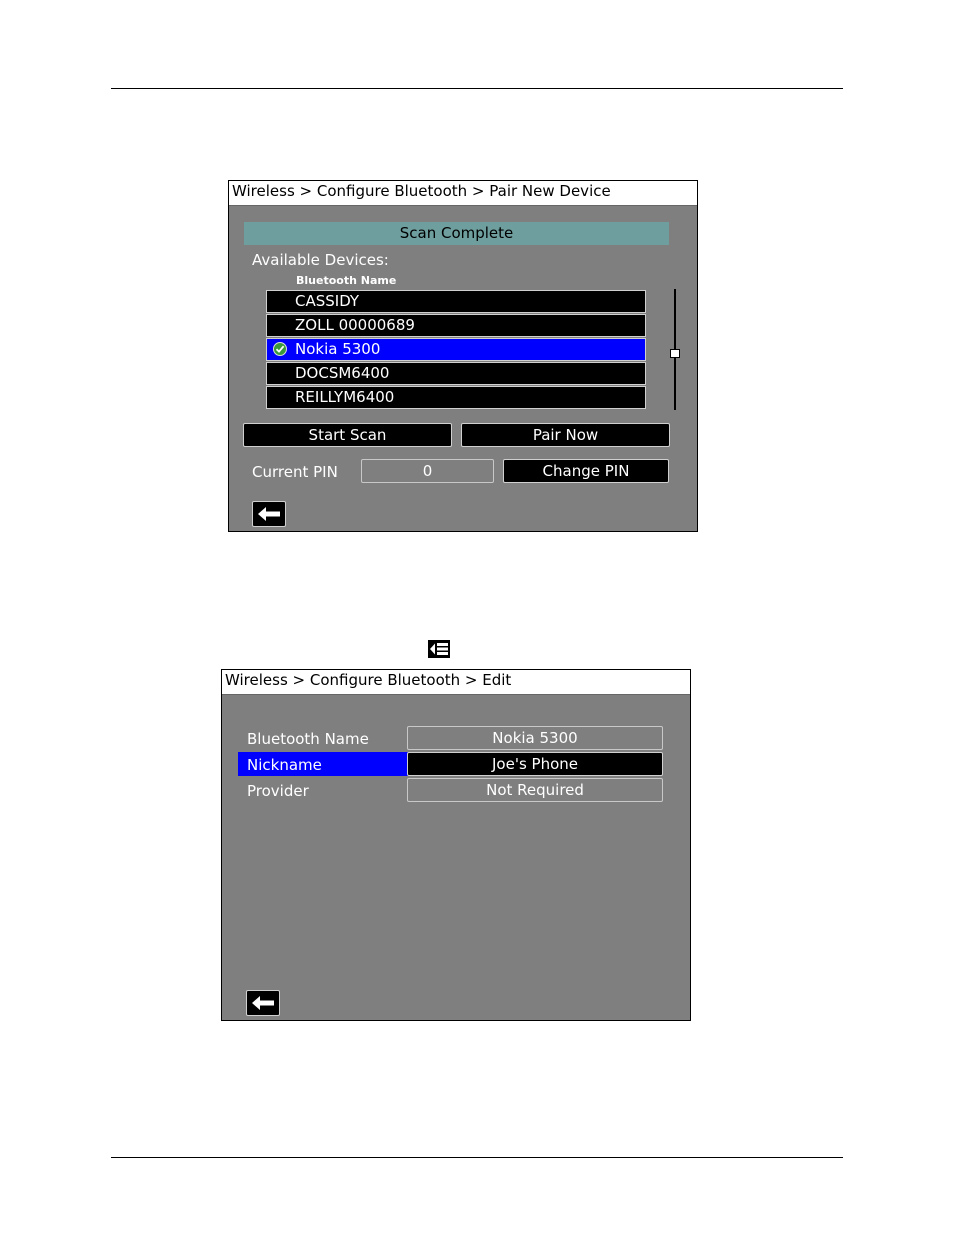 This screenshot has height=1235, width=954. Describe the element at coordinates (355, 325) in the screenshot. I see `device-name: ZOLL 00000689` at that location.